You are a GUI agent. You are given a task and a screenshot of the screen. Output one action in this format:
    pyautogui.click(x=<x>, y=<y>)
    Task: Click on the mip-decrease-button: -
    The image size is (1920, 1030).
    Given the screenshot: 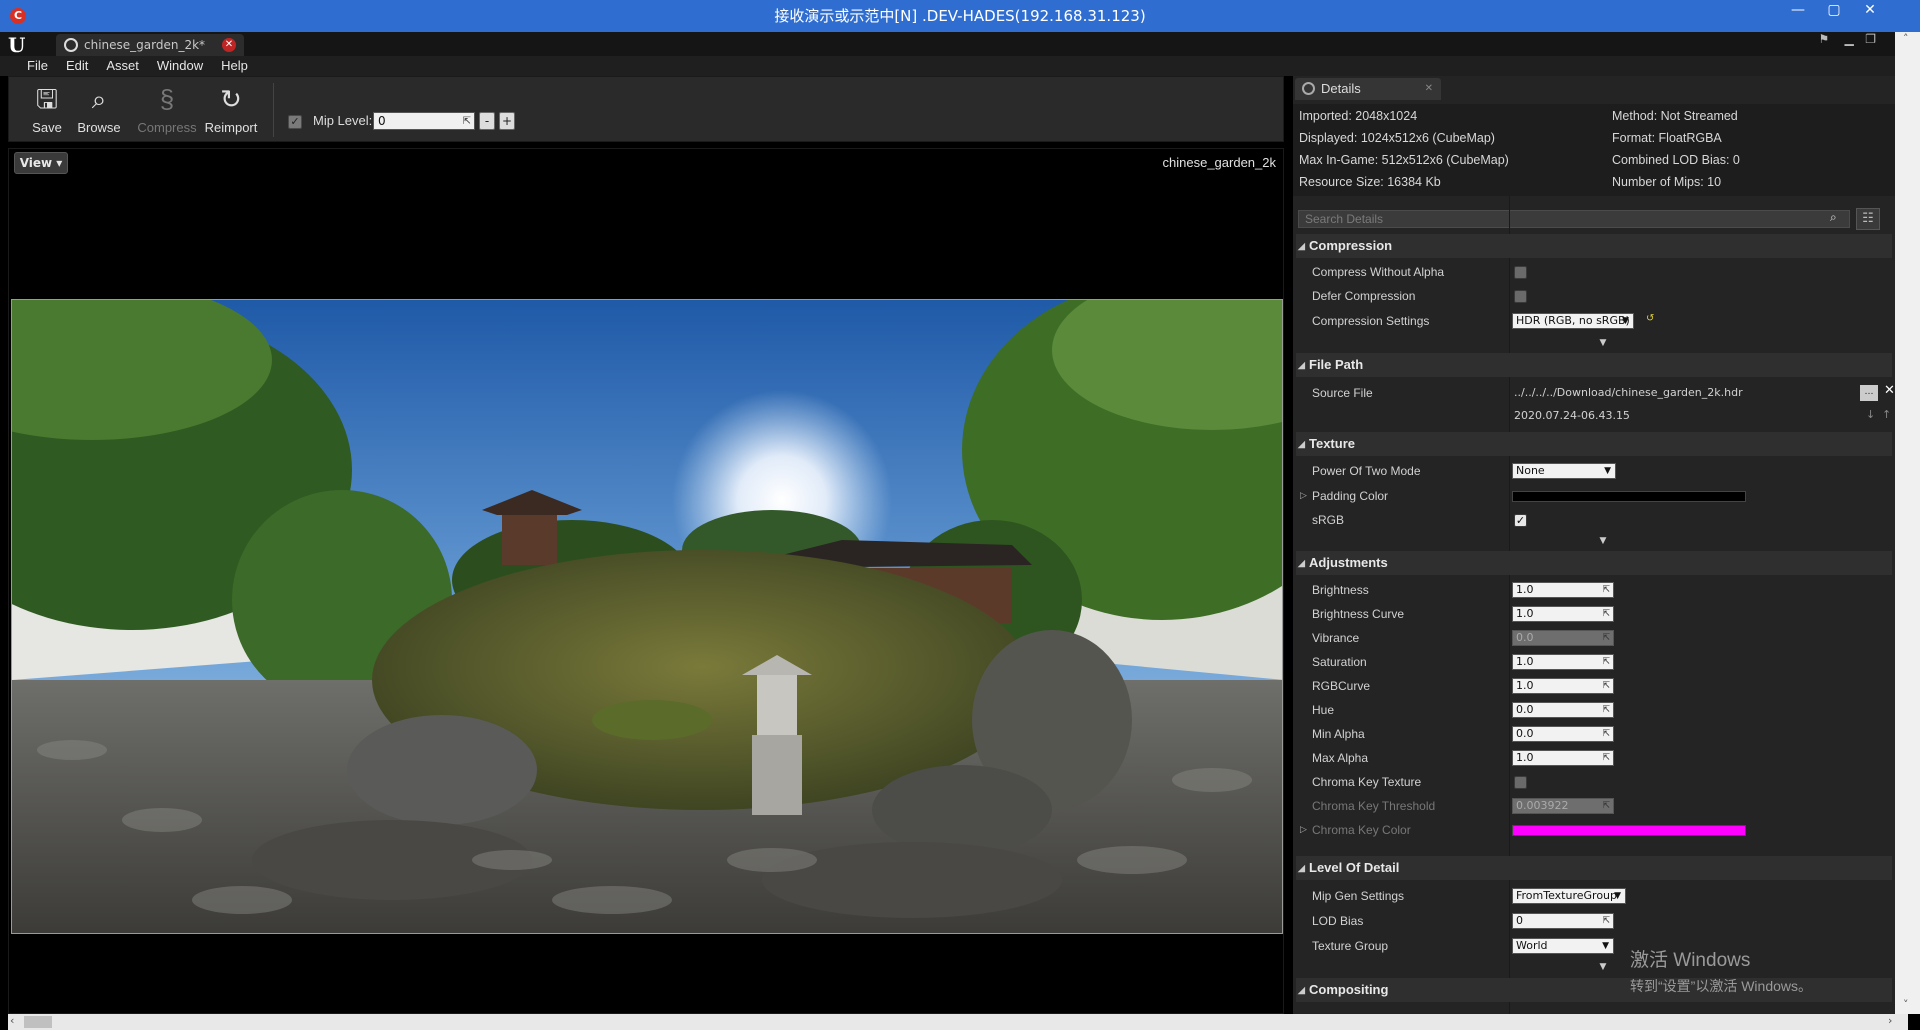 What is the action you would take?
    pyautogui.click(x=487, y=121)
    